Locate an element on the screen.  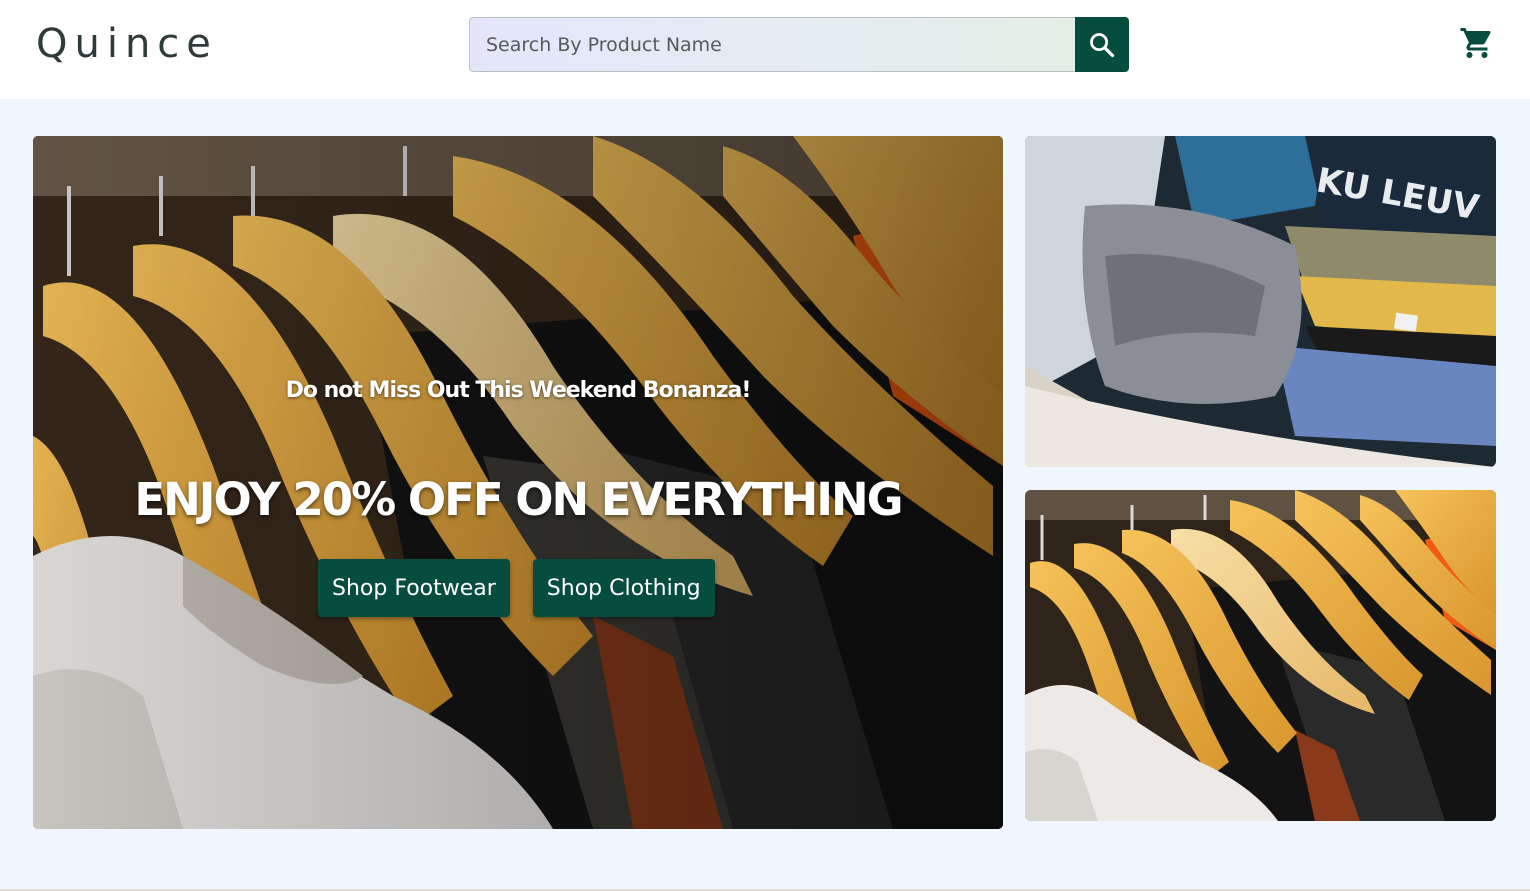
side-hangers-image is located at coordinates (1260, 655).